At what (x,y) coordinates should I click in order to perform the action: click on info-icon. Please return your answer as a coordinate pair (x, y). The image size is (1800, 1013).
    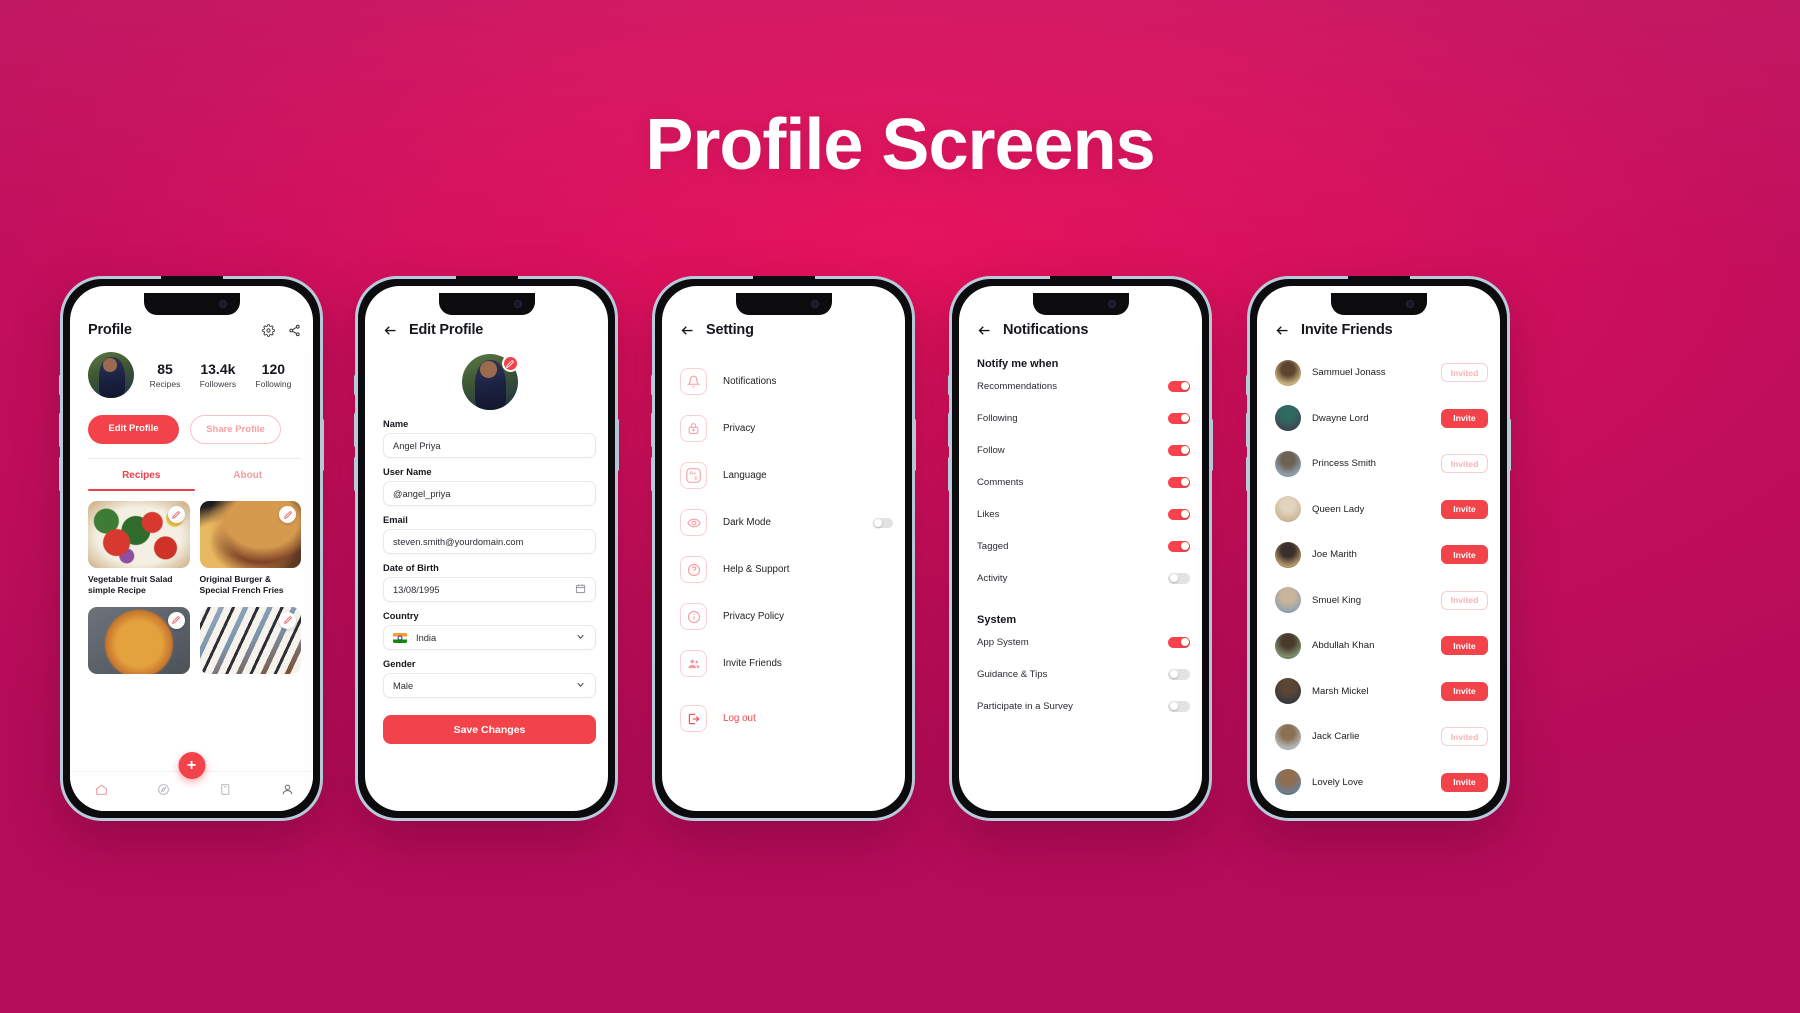
    Looking at the image, I should click on (693, 616).